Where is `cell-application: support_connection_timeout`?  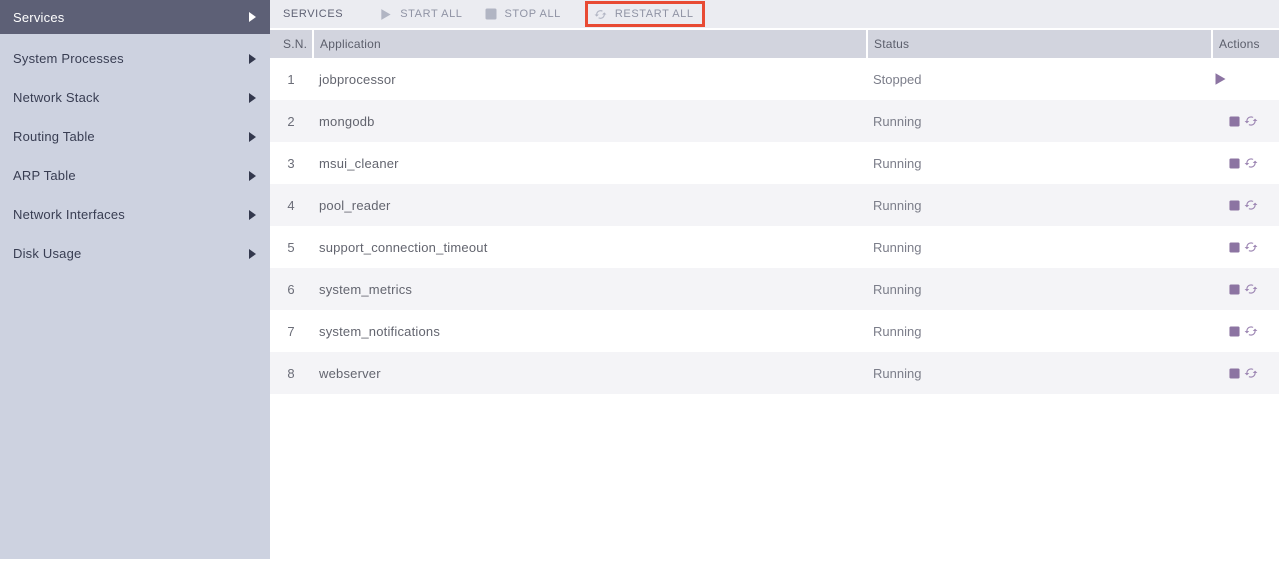
cell-application: support_connection_timeout is located at coordinates (403, 247).